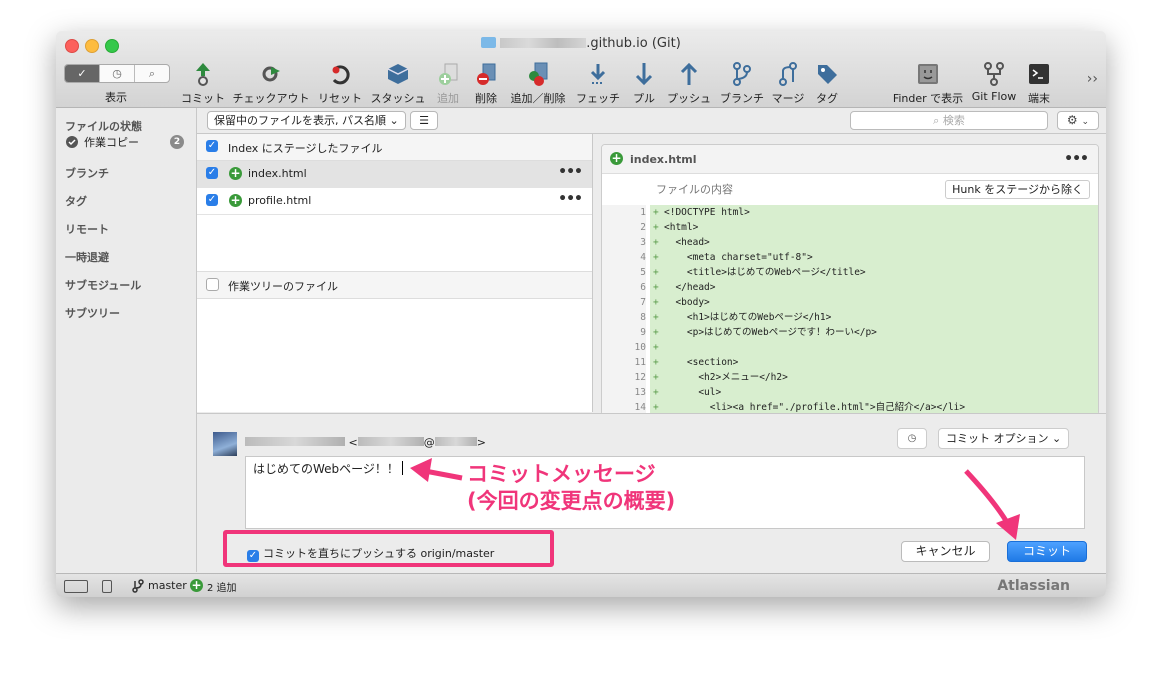 The image size is (1162, 676). I want to click on terminal-toolbar-button: 端末, so click(1039, 83).